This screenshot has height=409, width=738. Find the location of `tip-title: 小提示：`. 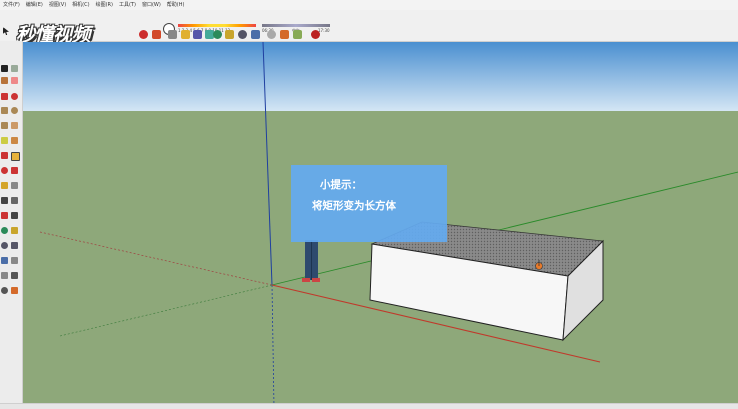

tip-title: 小提示： is located at coordinates (341, 185).